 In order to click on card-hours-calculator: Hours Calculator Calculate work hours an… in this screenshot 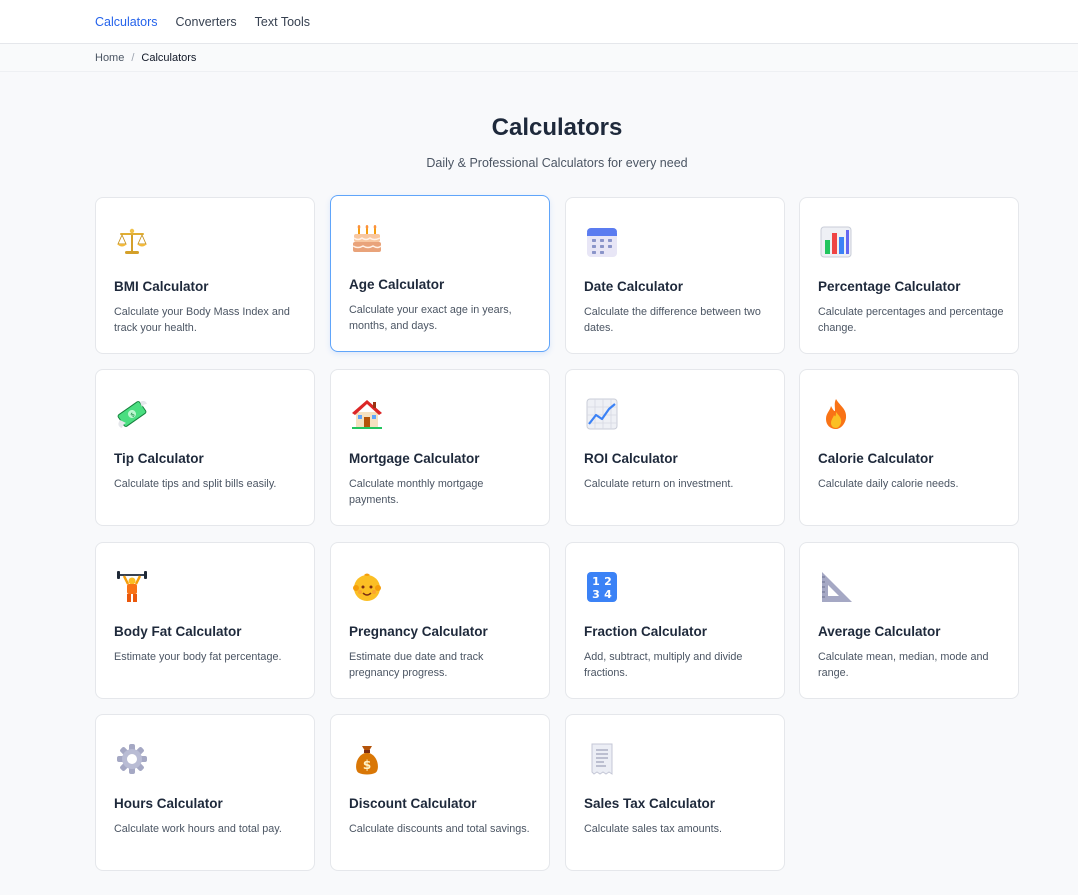, I will do `click(205, 792)`.